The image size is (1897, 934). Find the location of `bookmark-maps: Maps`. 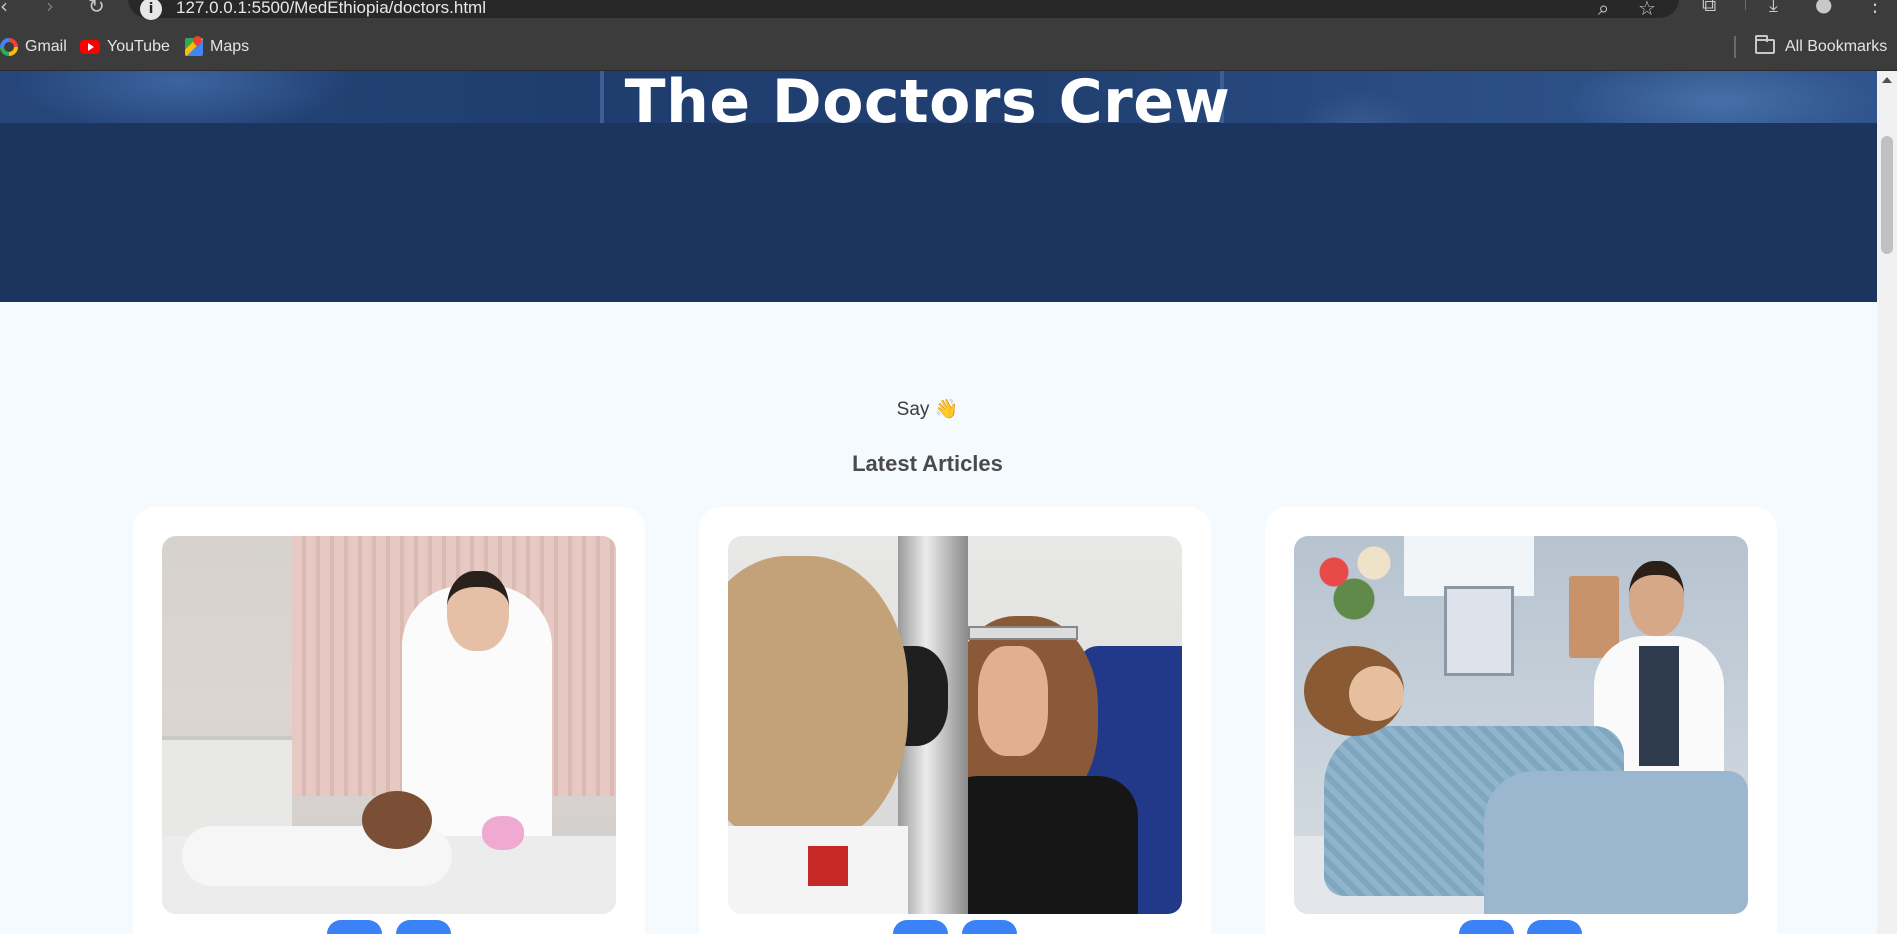

bookmark-maps: Maps is located at coordinates (217, 46).